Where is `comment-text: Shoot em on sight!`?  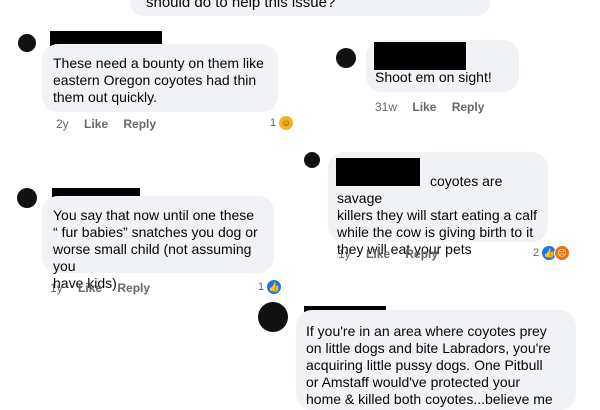 comment-text: Shoot em on sight! is located at coordinates (433, 77).